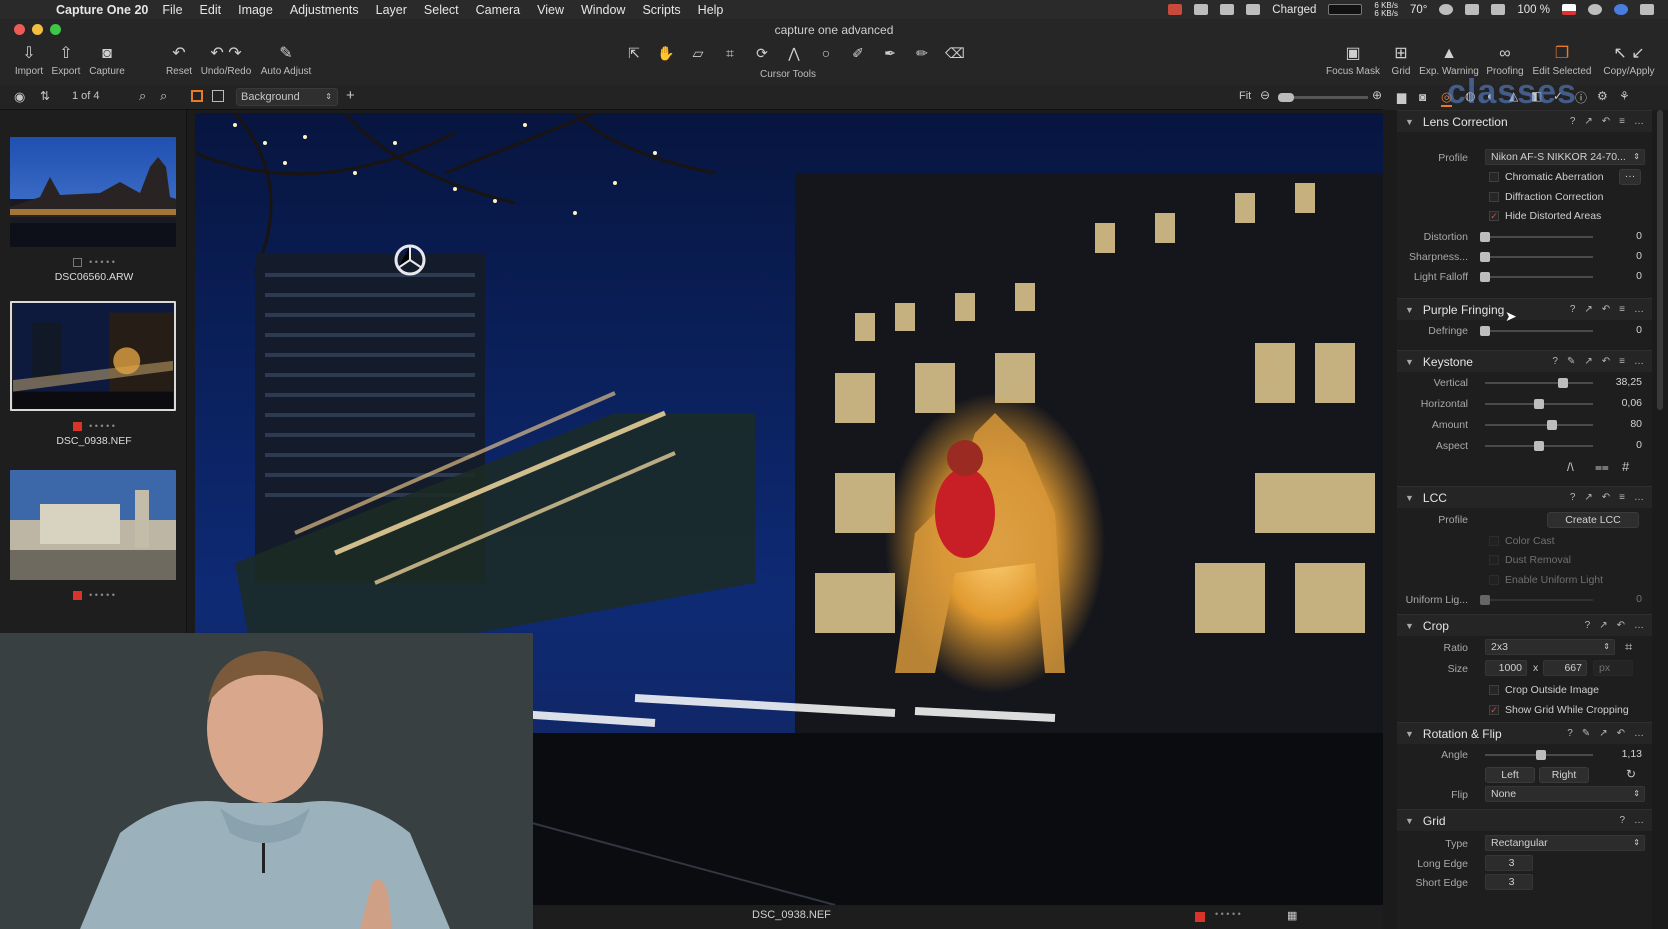  I want to click on zoom-slider-knob, so click(1286, 97).